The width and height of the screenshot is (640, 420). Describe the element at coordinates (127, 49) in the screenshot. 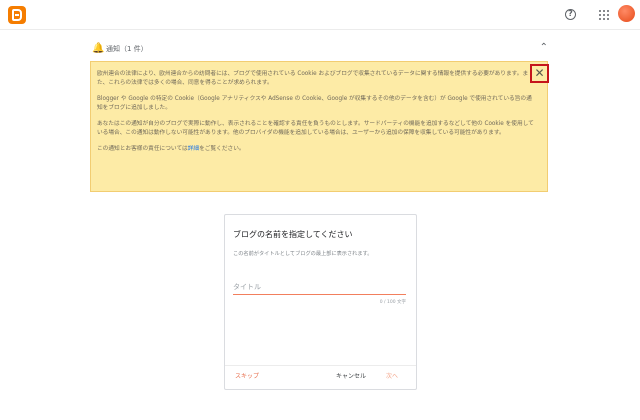

I see `notice-title: 通知（1 件）` at that location.